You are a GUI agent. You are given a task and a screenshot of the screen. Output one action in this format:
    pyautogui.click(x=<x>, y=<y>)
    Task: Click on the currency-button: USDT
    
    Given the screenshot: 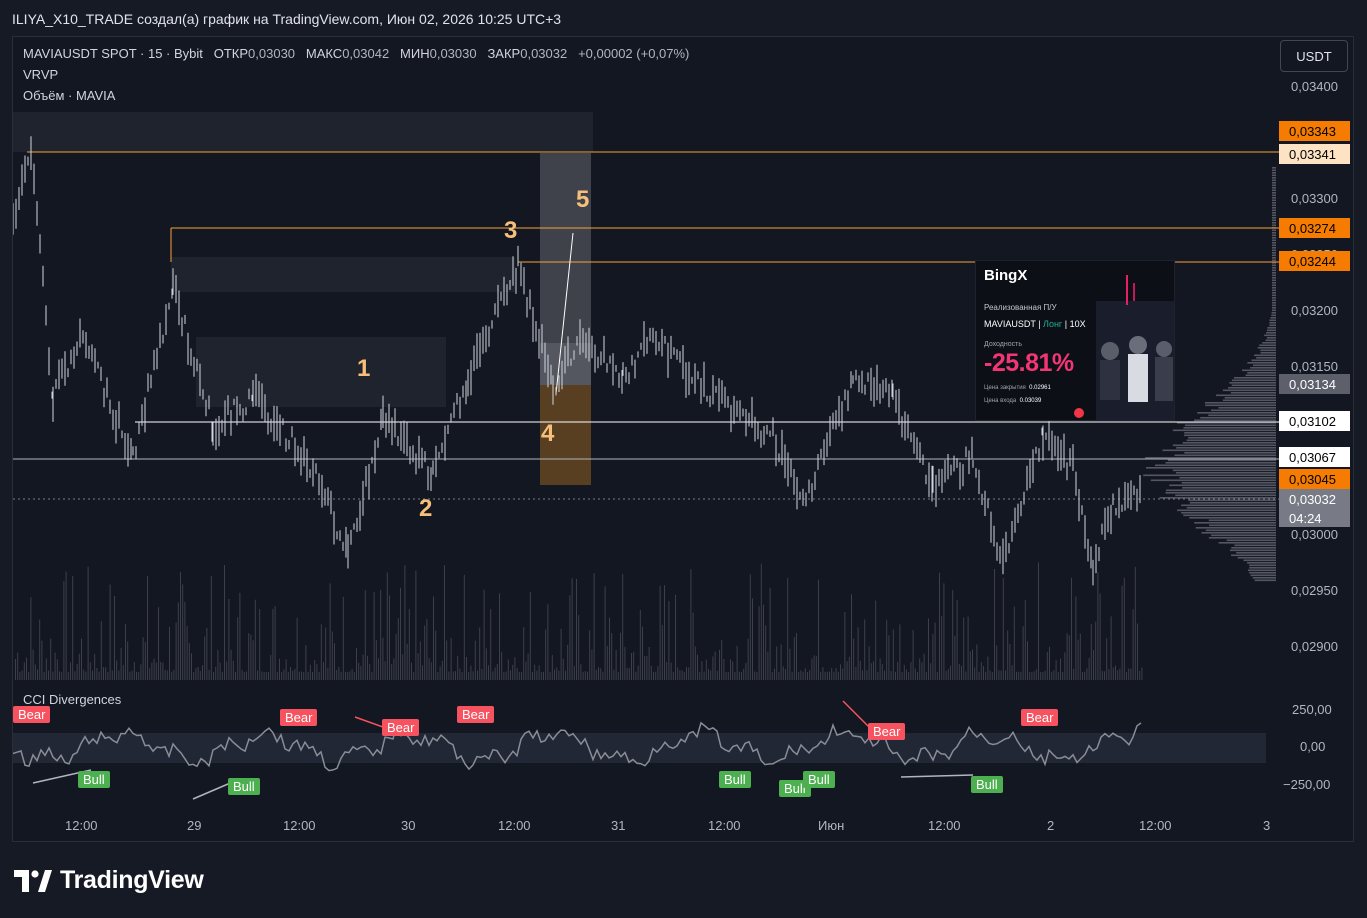 What is the action you would take?
    pyautogui.click(x=1314, y=56)
    